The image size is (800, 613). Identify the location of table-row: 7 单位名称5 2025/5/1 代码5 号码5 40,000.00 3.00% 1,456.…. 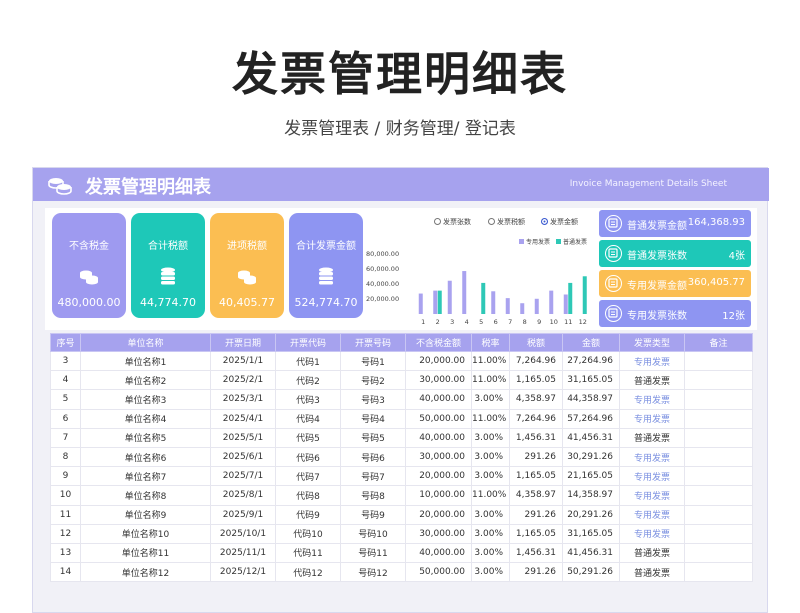
(401, 437).